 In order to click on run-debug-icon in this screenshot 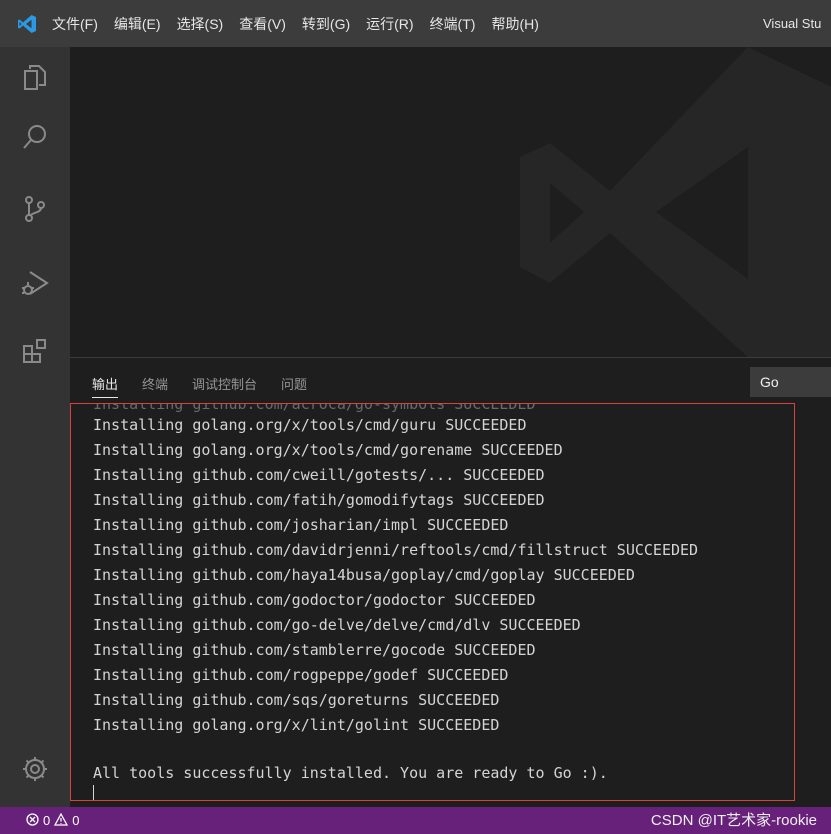, I will do `click(35, 283)`.